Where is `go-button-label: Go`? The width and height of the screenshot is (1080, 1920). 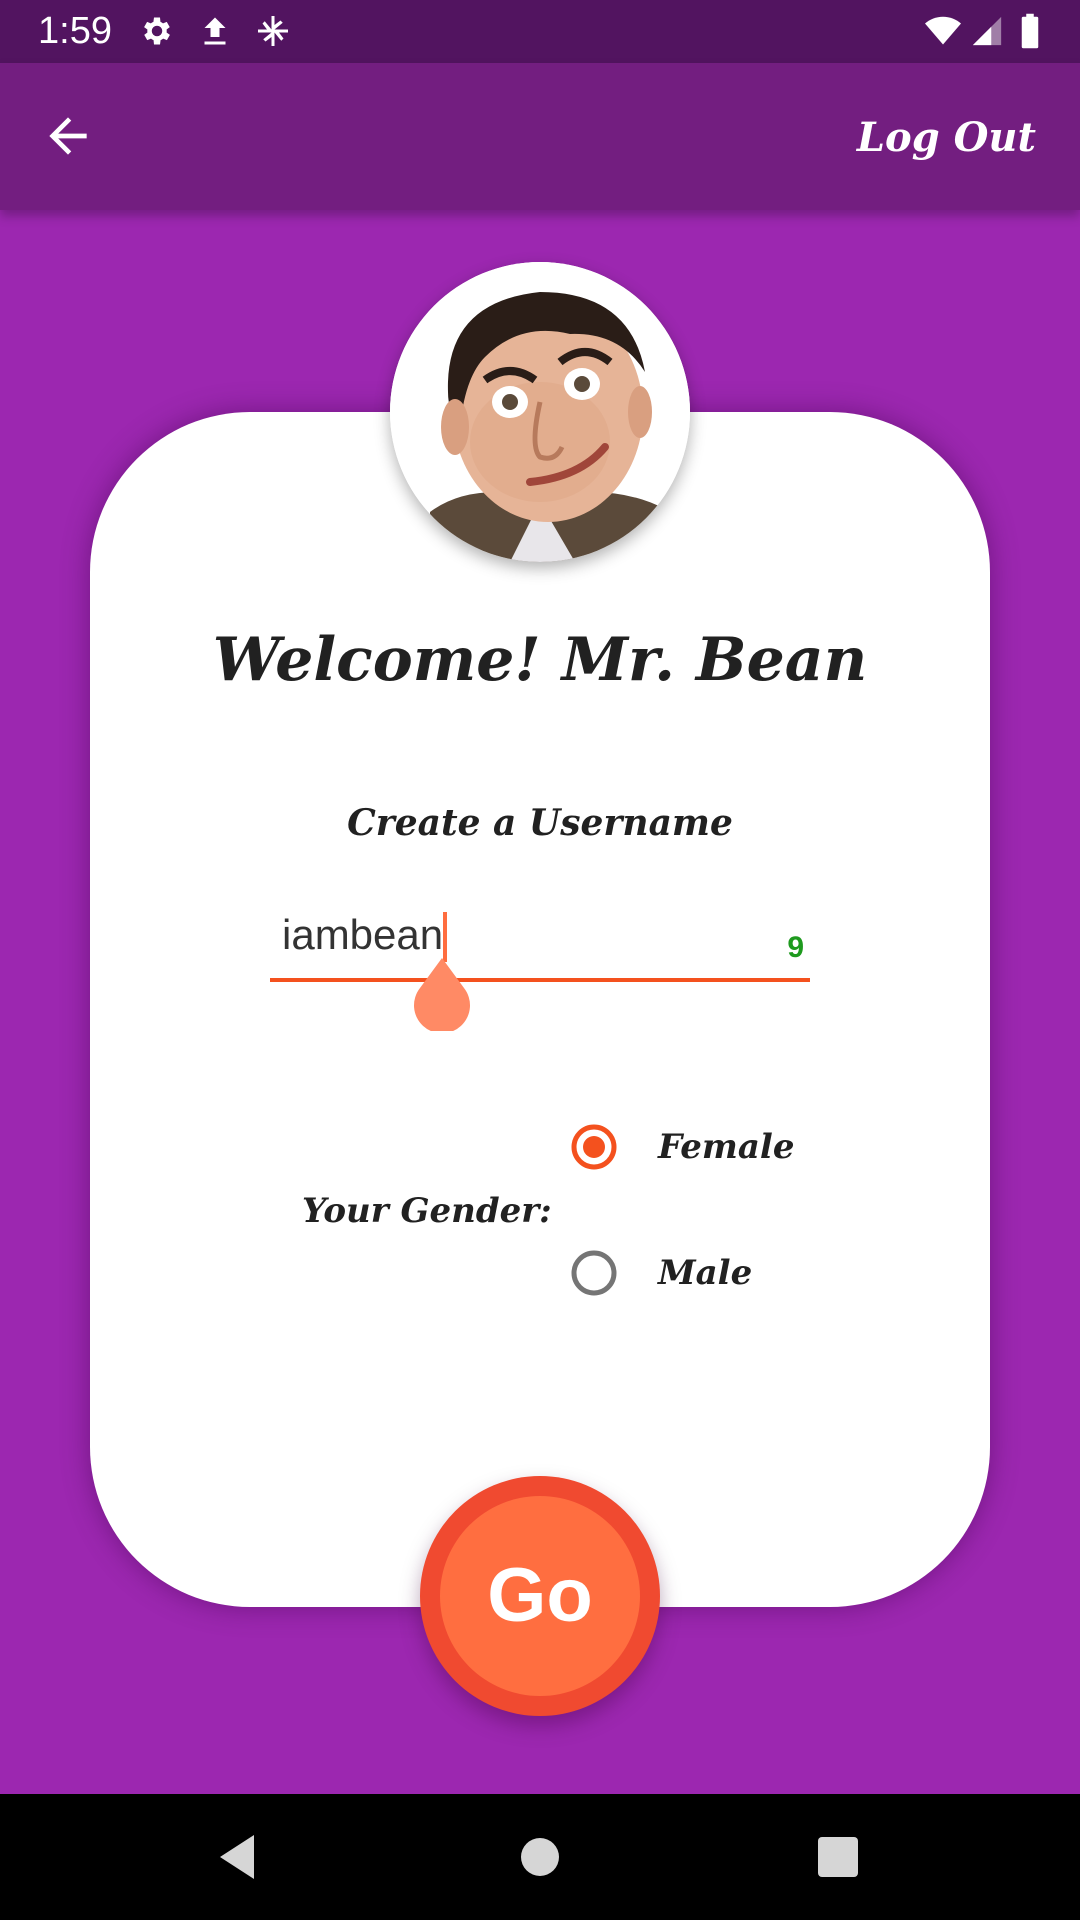
go-button-label: Go is located at coordinates (540, 1595).